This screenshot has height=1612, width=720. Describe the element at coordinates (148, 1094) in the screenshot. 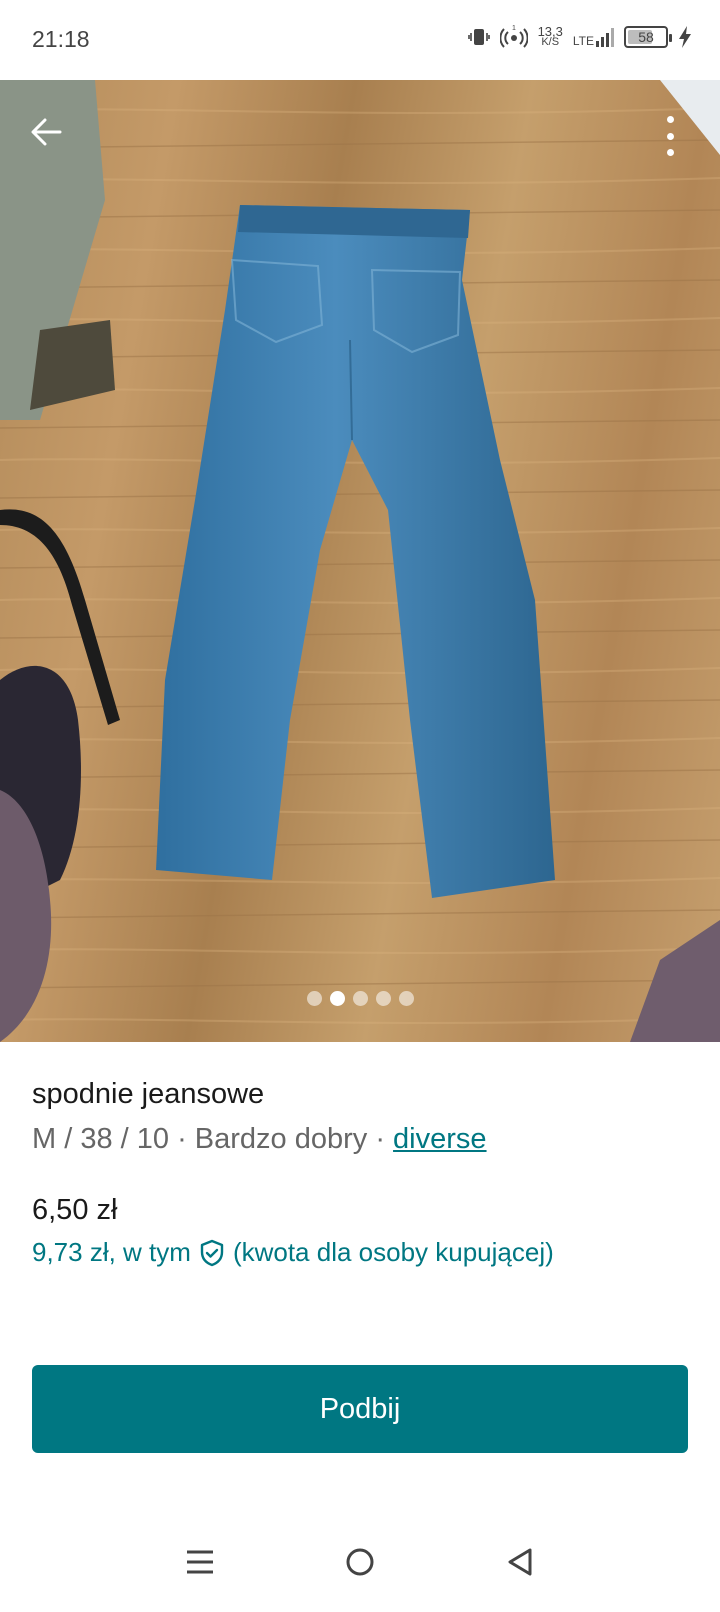

I see `listing-title: spodnie jeansowe` at that location.